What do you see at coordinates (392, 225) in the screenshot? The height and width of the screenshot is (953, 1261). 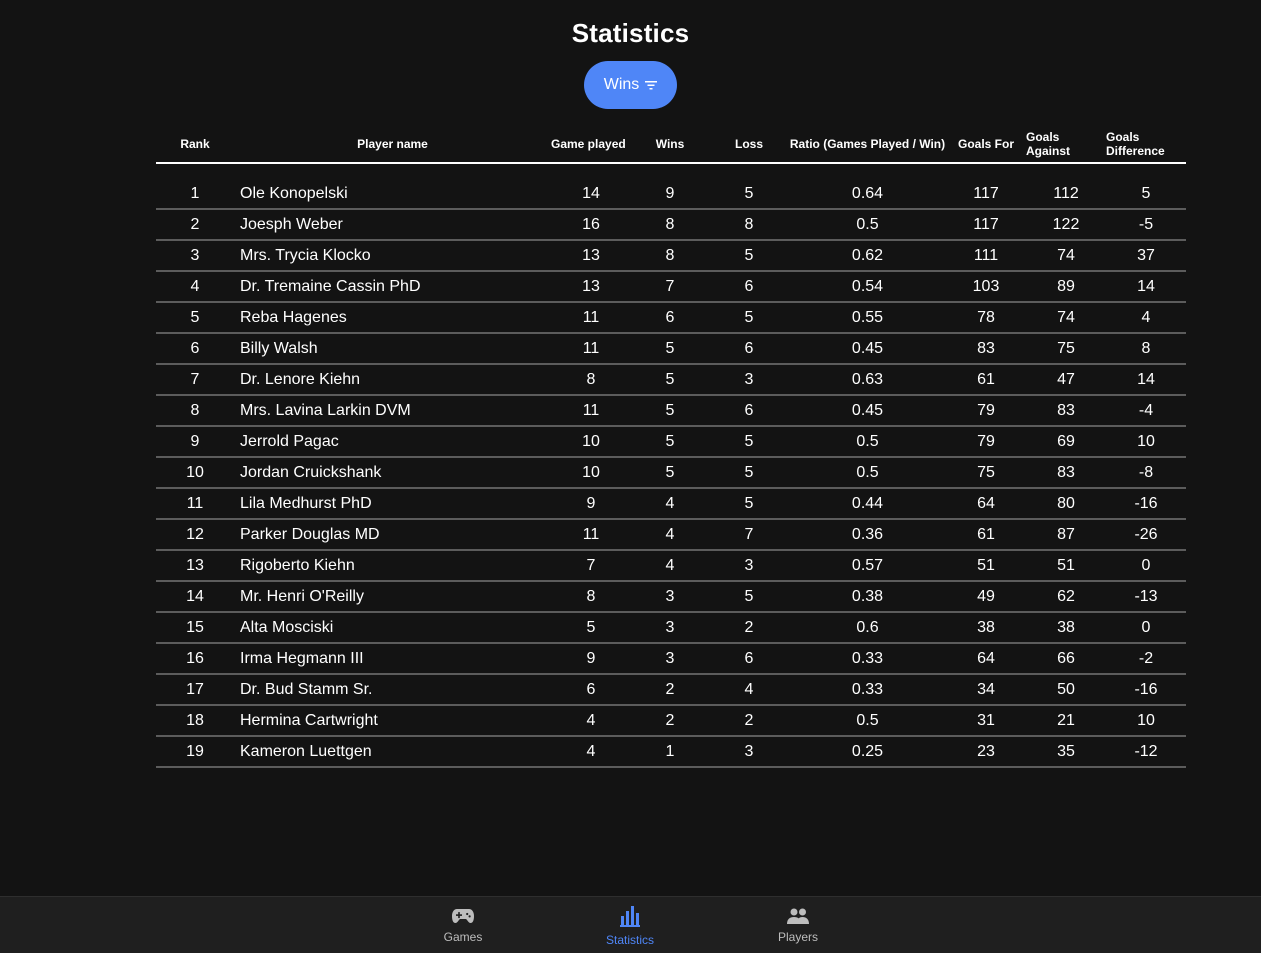 I see `cell-player-name: Joesph Weber` at bounding box center [392, 225].